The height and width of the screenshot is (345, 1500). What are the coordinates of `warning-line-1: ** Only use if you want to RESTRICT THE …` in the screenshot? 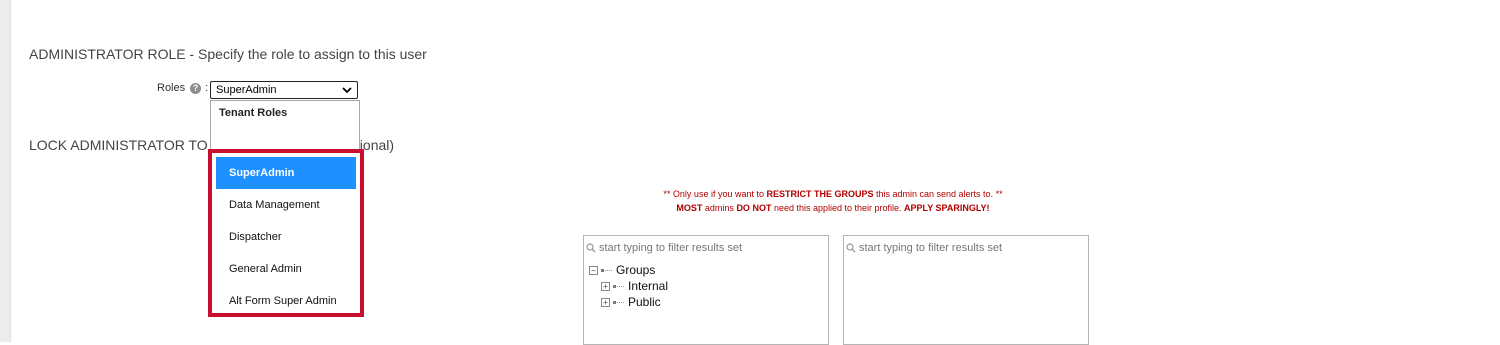 It's located at (833, 194).